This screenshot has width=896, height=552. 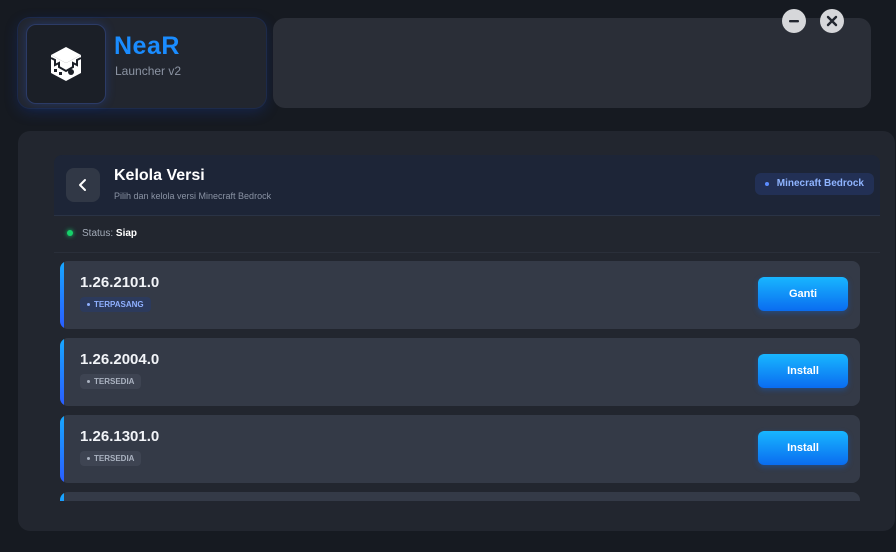 I want to click on platform-badge-label: Minecraft Bedrock, so click(x=820, y=183).